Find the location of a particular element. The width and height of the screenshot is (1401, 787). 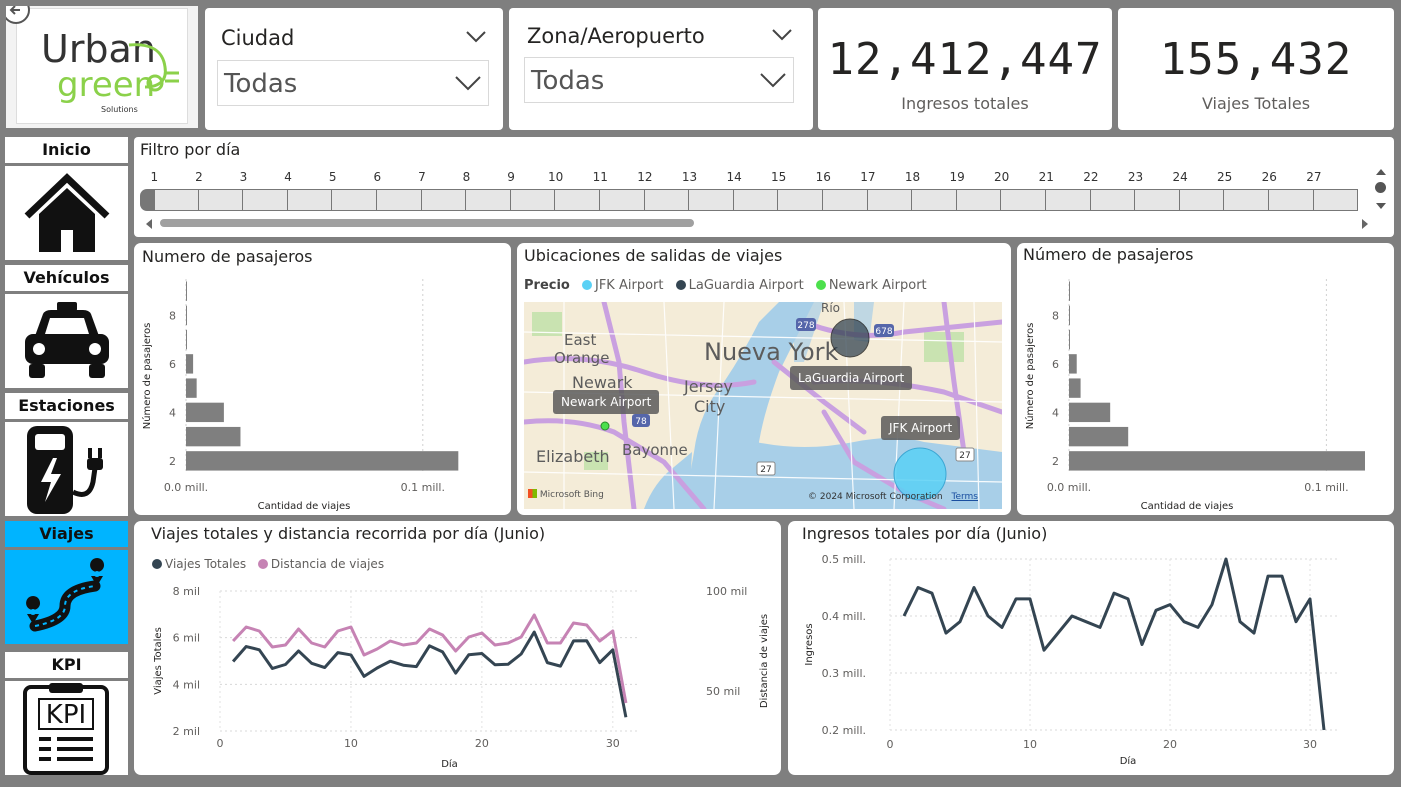

day-slicer-label: 4 is located at coordinates (288, 177).